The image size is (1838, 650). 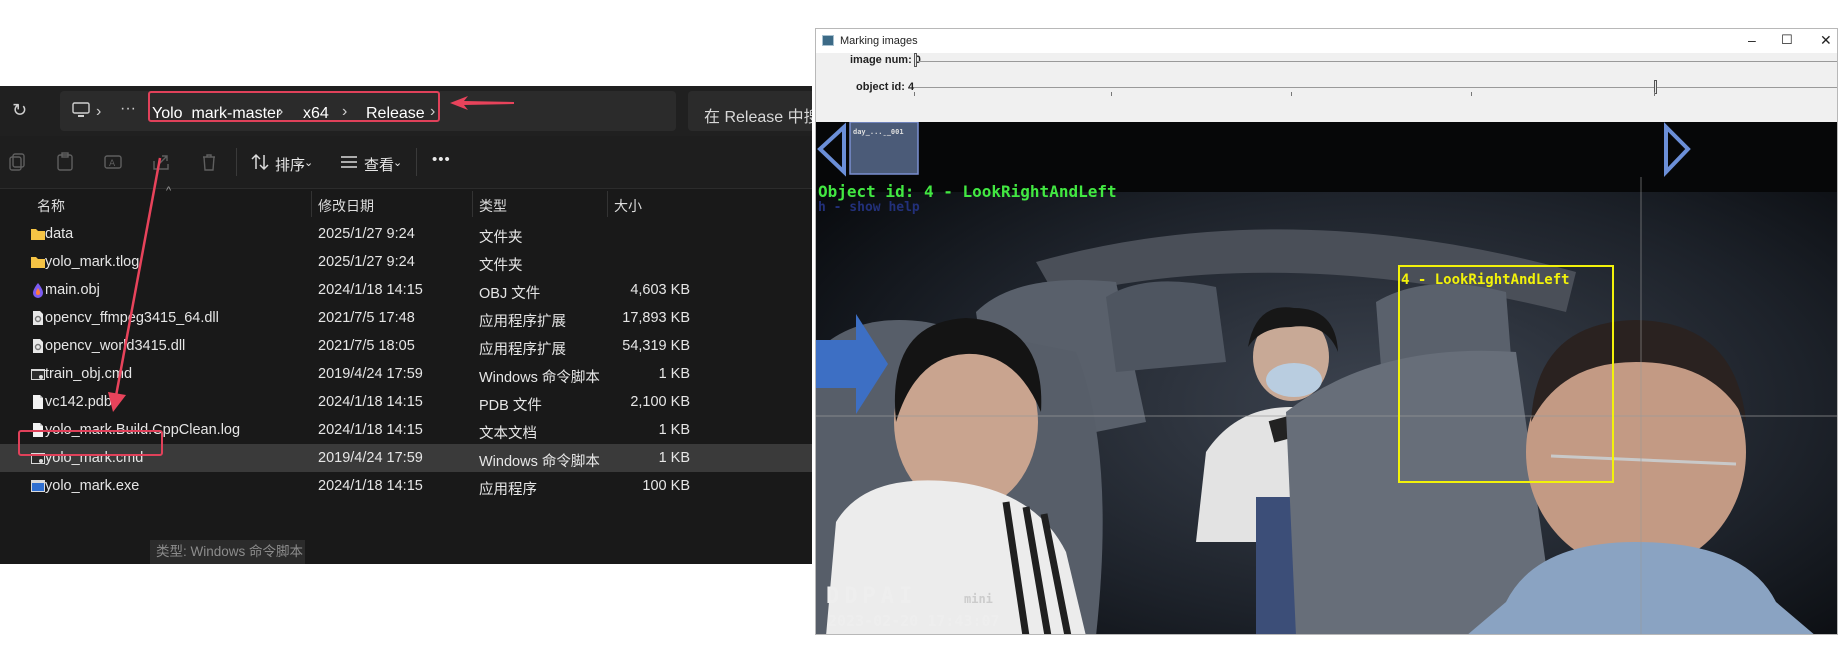 I want to click on file-size: 17,893 KB, so click(x=656, y=318).